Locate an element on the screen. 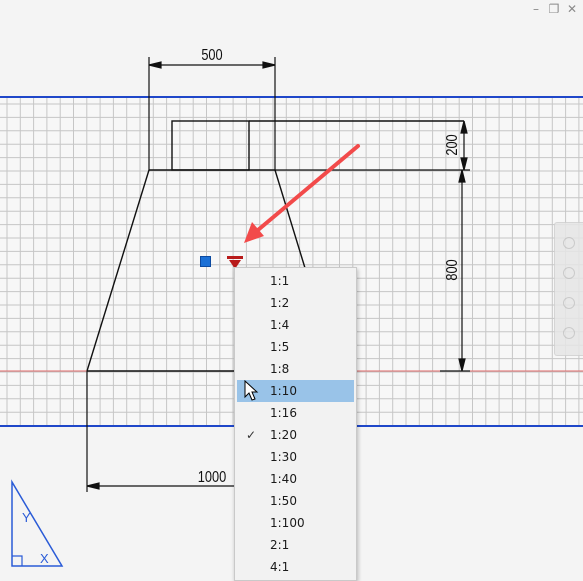  scale-option-label: 1:30 is located at coordinates (283, 457).